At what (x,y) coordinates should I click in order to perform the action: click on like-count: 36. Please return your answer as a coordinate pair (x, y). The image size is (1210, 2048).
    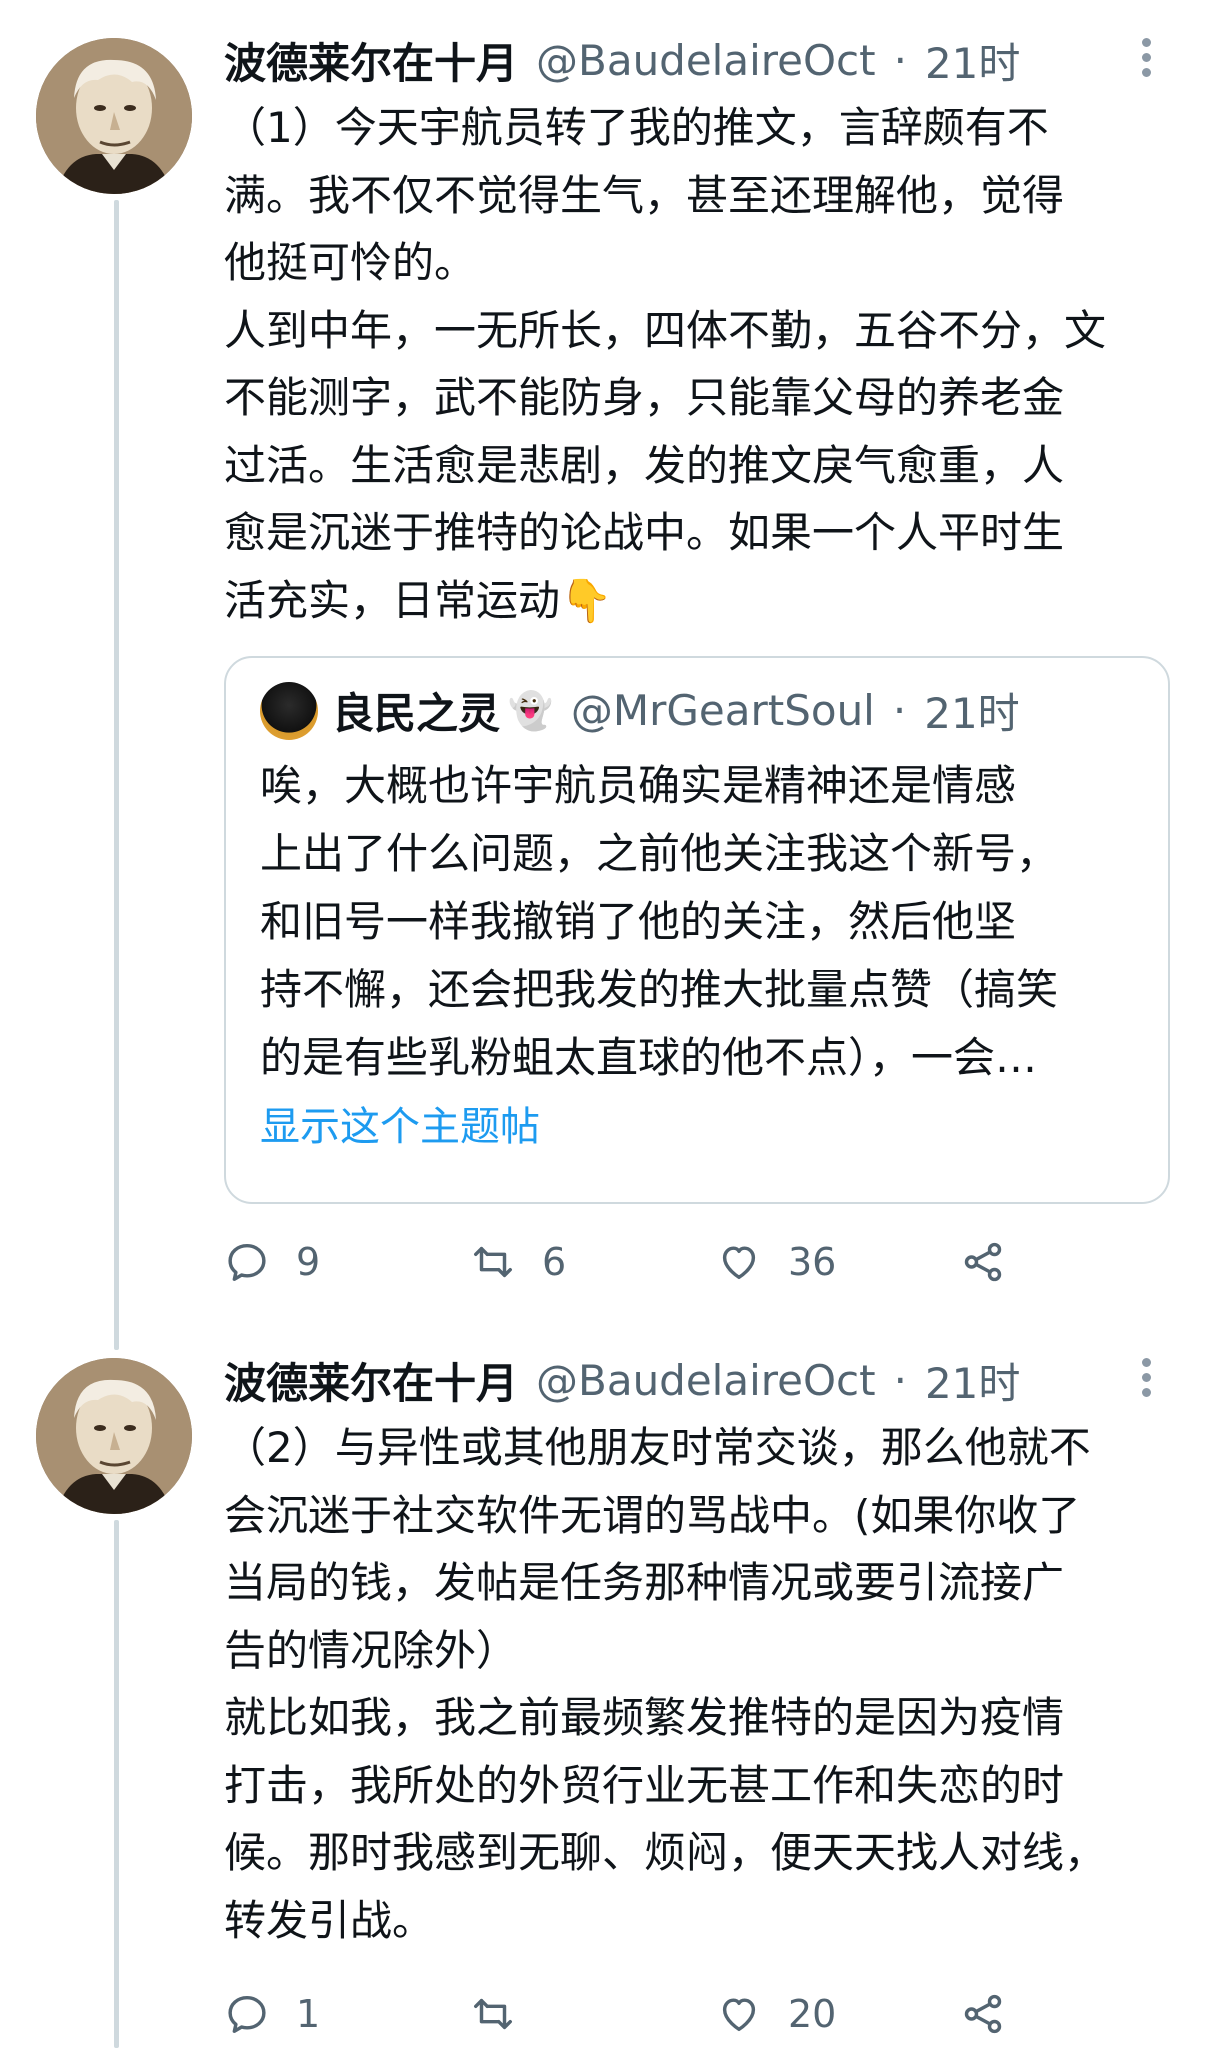
    Looking at the image, I should click on (812, 1262).